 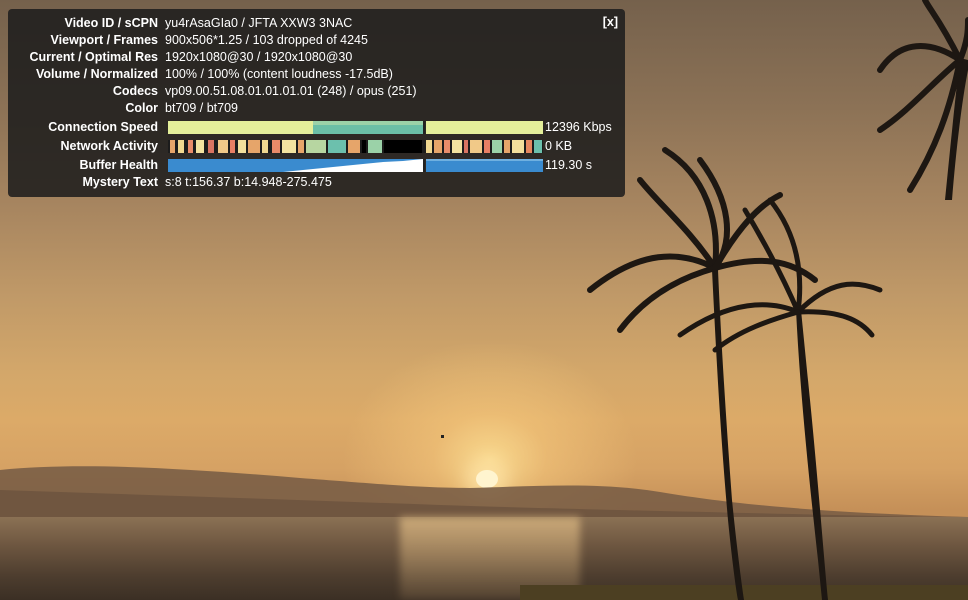 What do you see at coordinates (355, 146) in the screenshot?
I see `network-activity-graph` at bounding box center [355, 146].